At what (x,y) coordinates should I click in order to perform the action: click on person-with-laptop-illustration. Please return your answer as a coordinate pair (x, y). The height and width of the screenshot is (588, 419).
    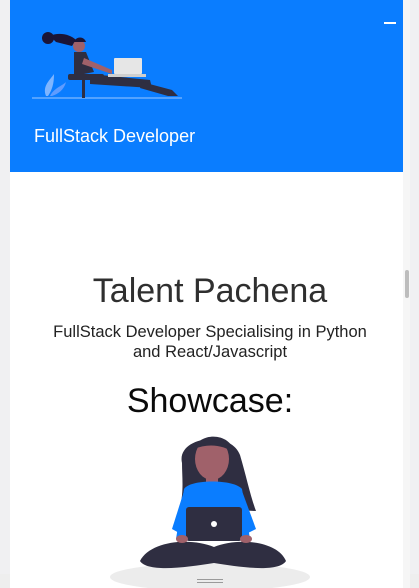
    Looking at the image, I should click on (210, 512).